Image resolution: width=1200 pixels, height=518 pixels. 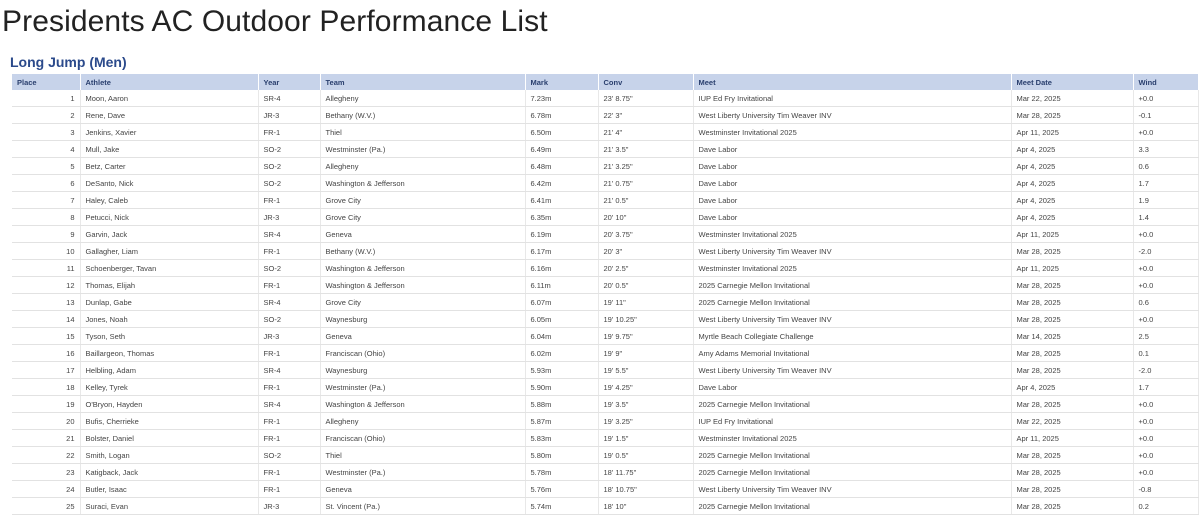 What do you see at coordinates (169, 302) in the screenshot?
I see `athlete-name-cell: Dunlap, Gabe` at bounding box center [169, 302].